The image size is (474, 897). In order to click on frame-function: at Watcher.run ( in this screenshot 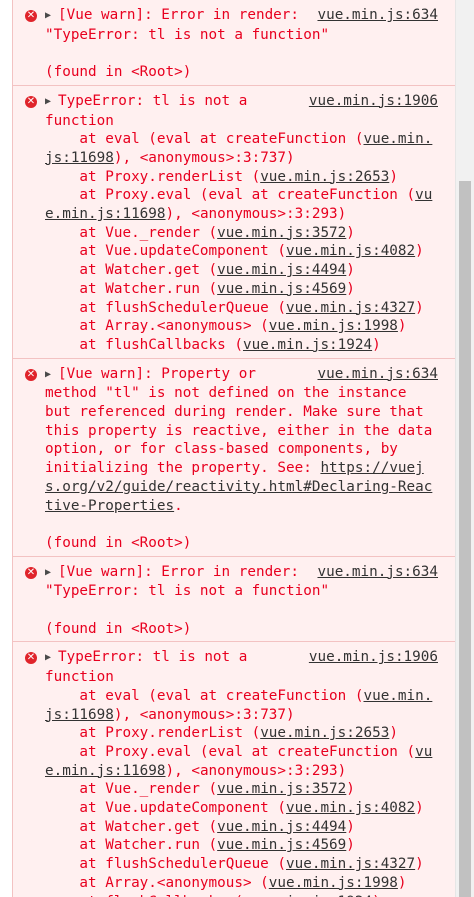, I will do `click(131, 288)`.